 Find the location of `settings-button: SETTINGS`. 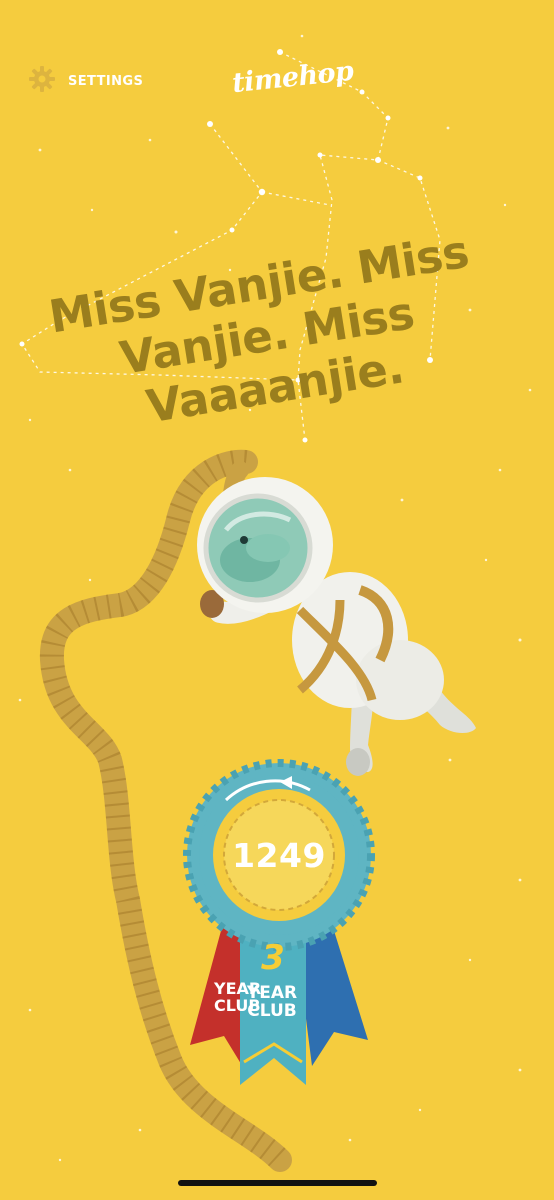

settings-button: SETTINGS is located at coordinates (85, 81).